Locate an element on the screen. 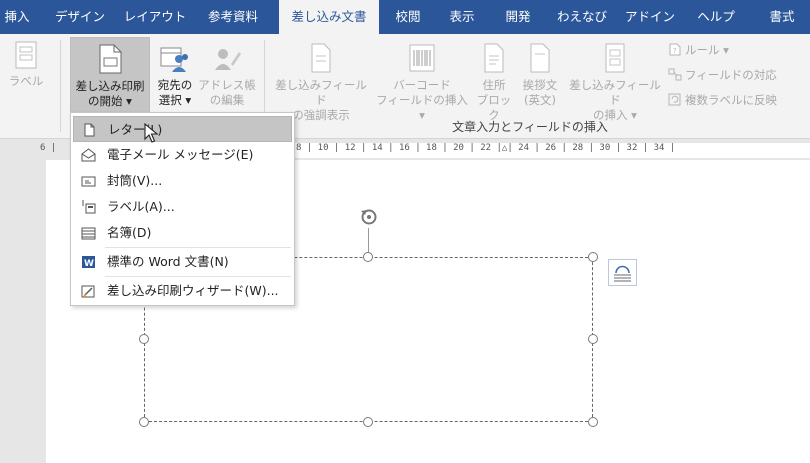 The image size is (810, 463). svg-text: W is located at coordinates (89, 264).